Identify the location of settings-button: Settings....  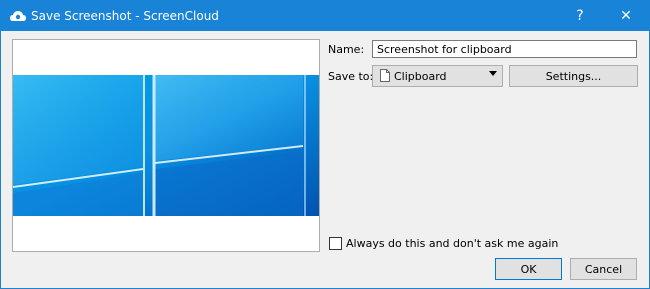
(573, 76).